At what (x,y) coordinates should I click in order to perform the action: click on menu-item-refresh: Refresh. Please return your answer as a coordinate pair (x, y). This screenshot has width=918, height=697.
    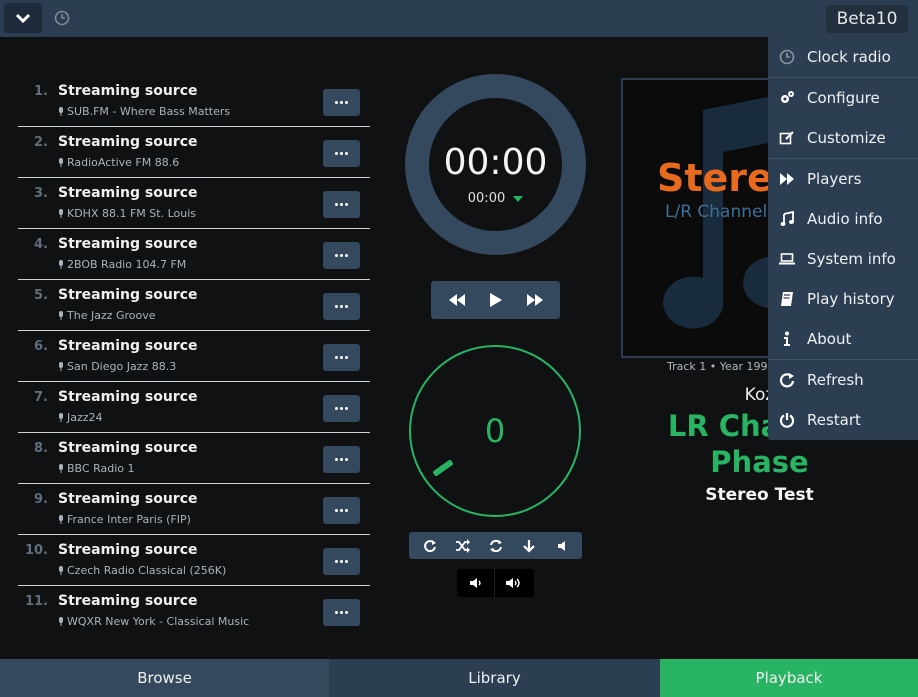
    Looking at the image, I should click on (843, 380).